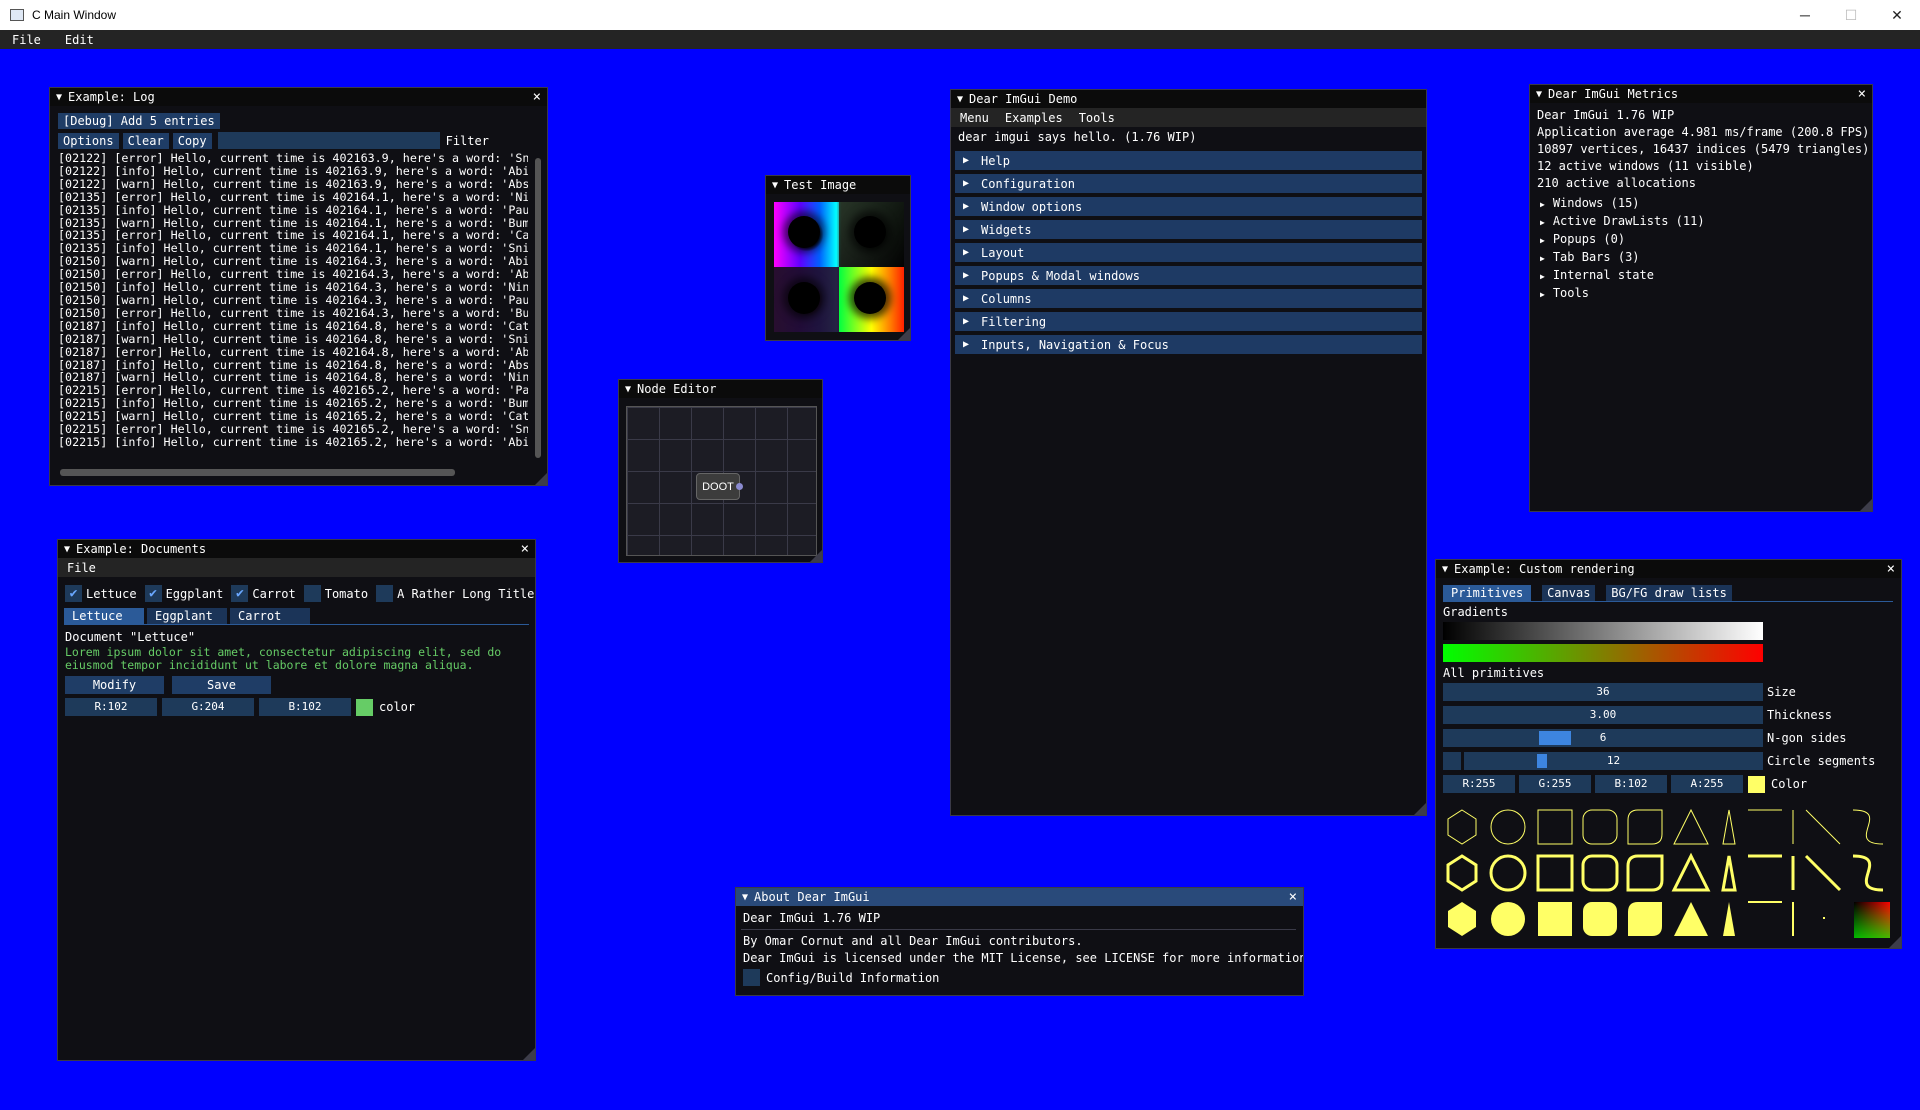  What do you see at coordinates (751, 977) in the screenshot?
I see `config-build-info-checkbox` at bounding box center [751, 977].